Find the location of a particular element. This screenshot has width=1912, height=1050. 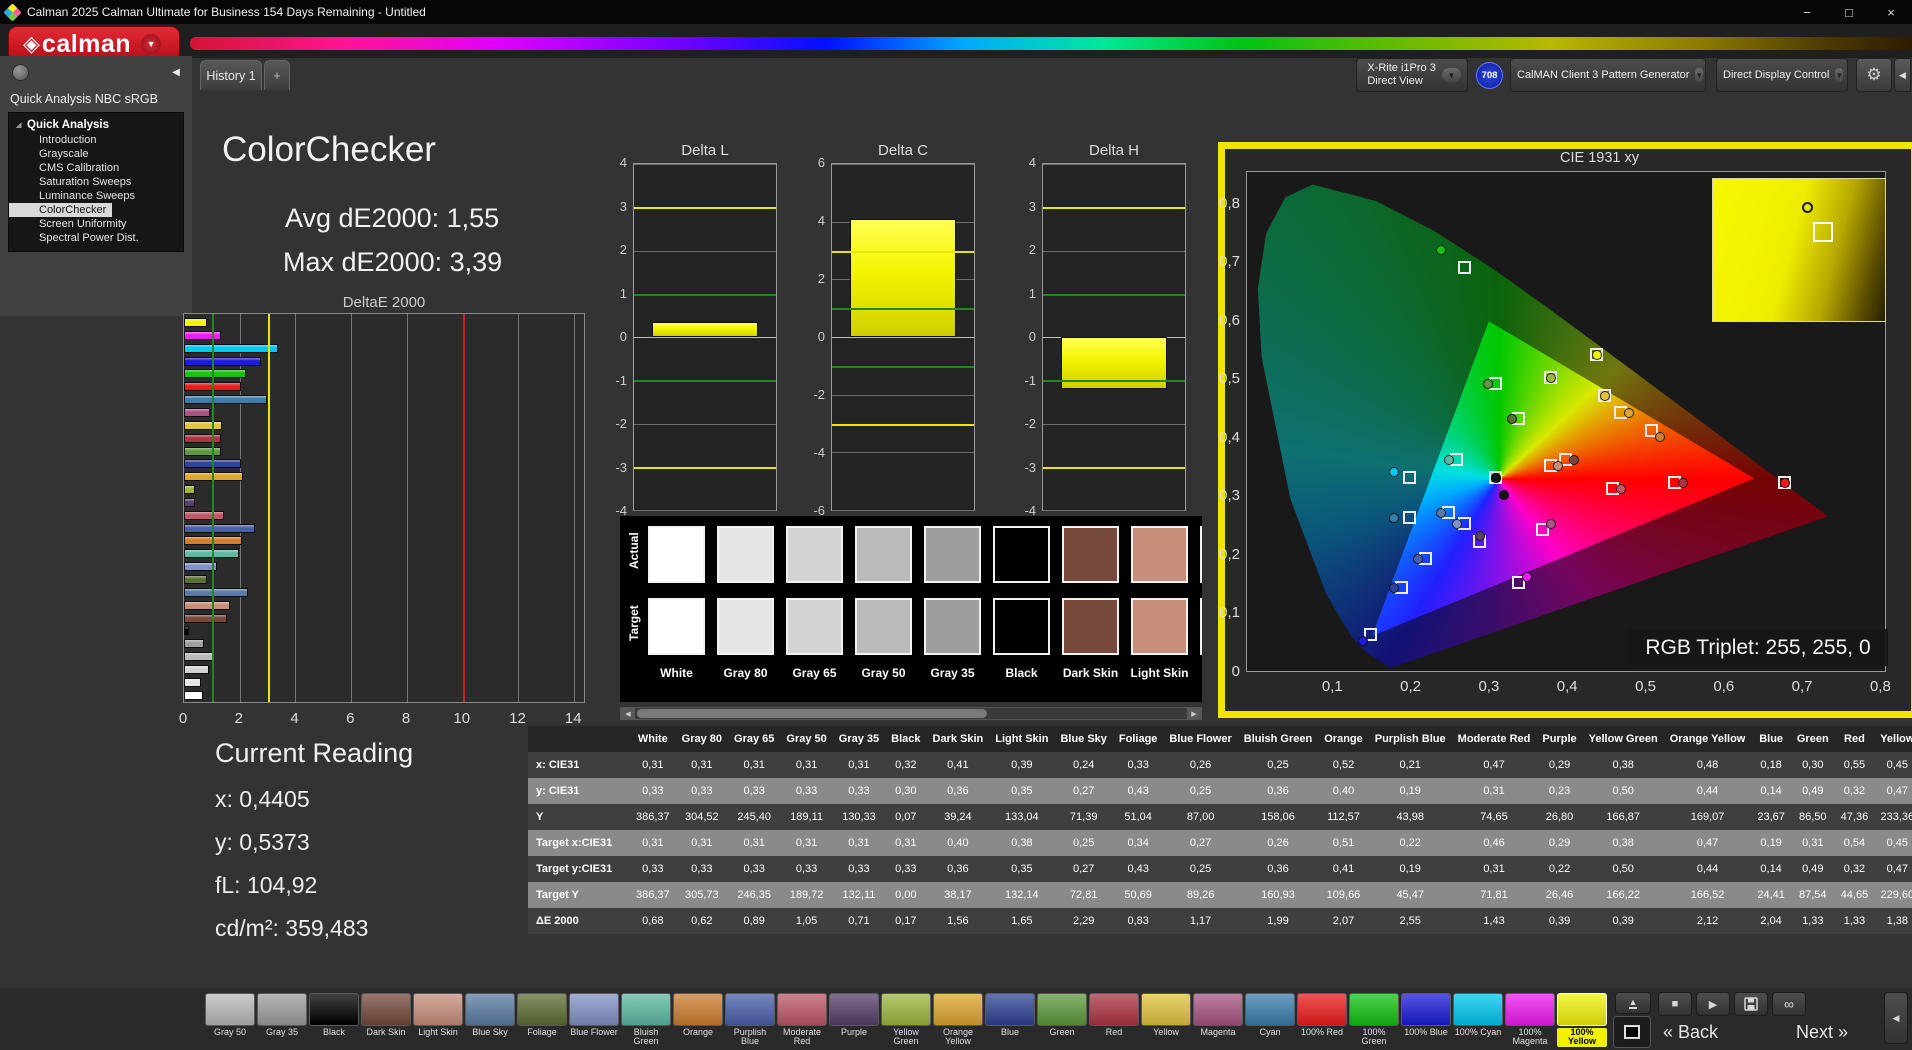

table-cell: 0,22 is located at coordinates (1410, 843).